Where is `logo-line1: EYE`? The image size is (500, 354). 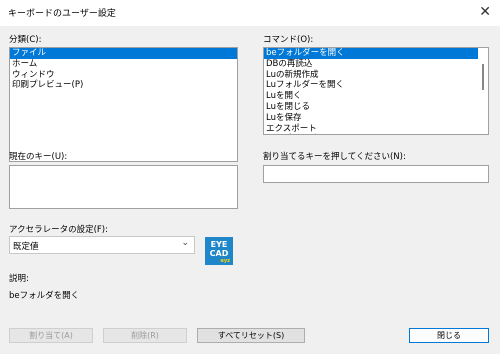 logo-line1: EYE is located at coordinates (219, 244).